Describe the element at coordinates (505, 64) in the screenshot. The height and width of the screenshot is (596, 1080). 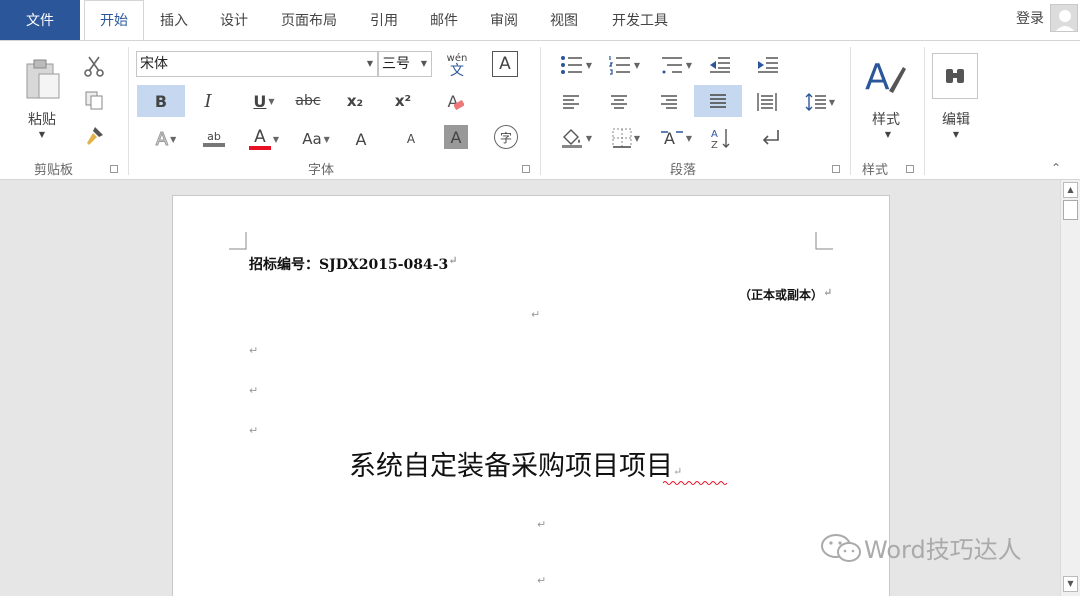
I see `character-border-icon: A` at that location.